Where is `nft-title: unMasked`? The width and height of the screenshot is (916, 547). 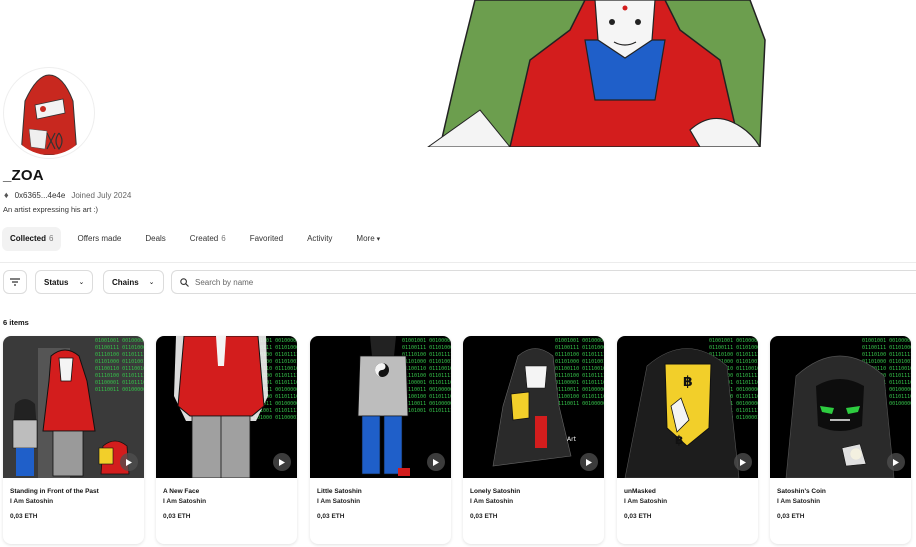 nft-title: unMasked is located at coordinates (640, 491).